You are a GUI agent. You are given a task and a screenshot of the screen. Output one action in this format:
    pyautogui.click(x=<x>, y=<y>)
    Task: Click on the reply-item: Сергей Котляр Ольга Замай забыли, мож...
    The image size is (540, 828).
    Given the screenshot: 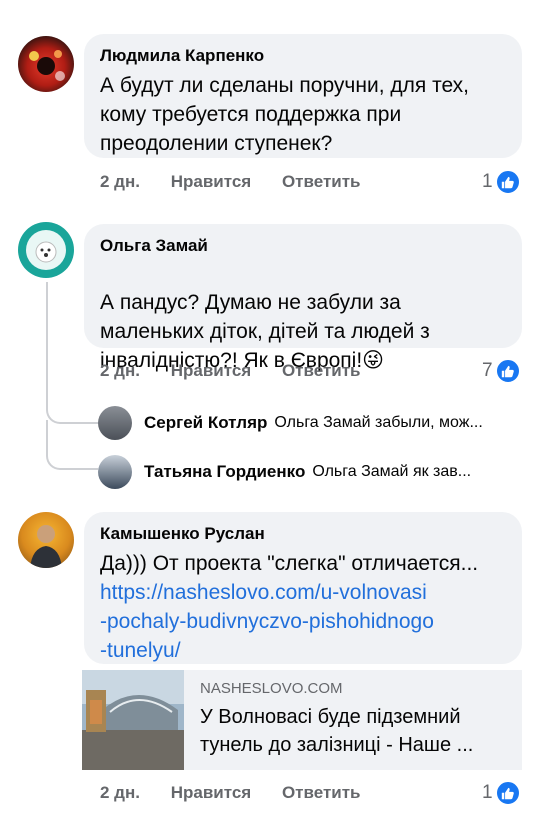 What is the action you would take?
    pyautogui.click(x=290, y=423)
    